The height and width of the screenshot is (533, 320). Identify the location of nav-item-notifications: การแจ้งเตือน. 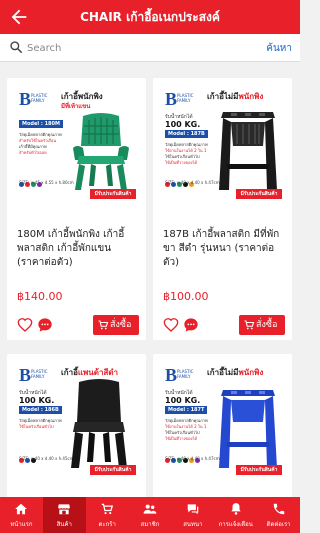
(235, 515).